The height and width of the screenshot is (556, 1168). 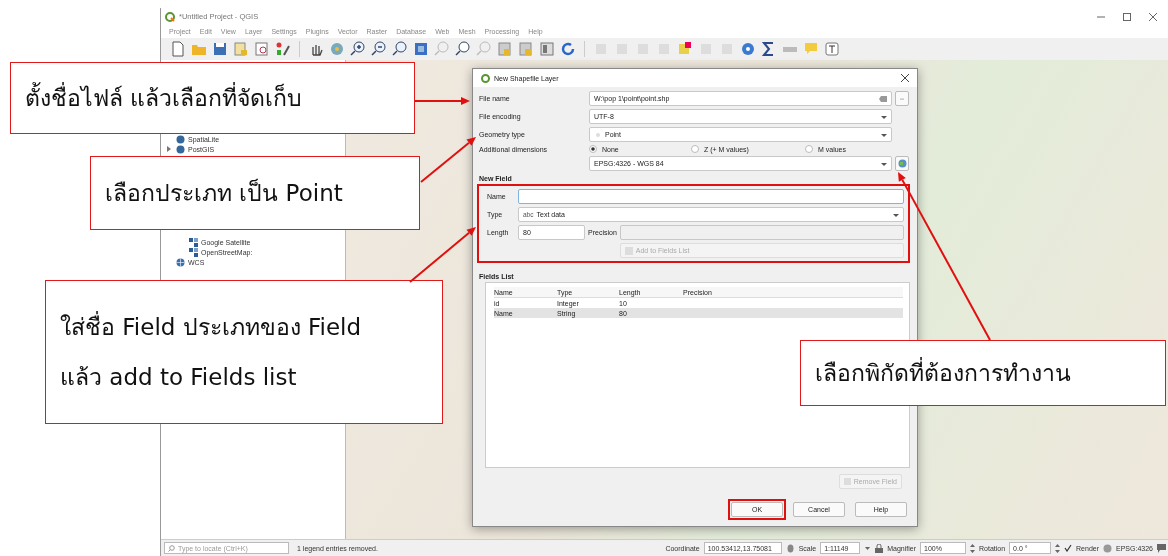 I want to click on clear-icon, so click(x=883, y=98).